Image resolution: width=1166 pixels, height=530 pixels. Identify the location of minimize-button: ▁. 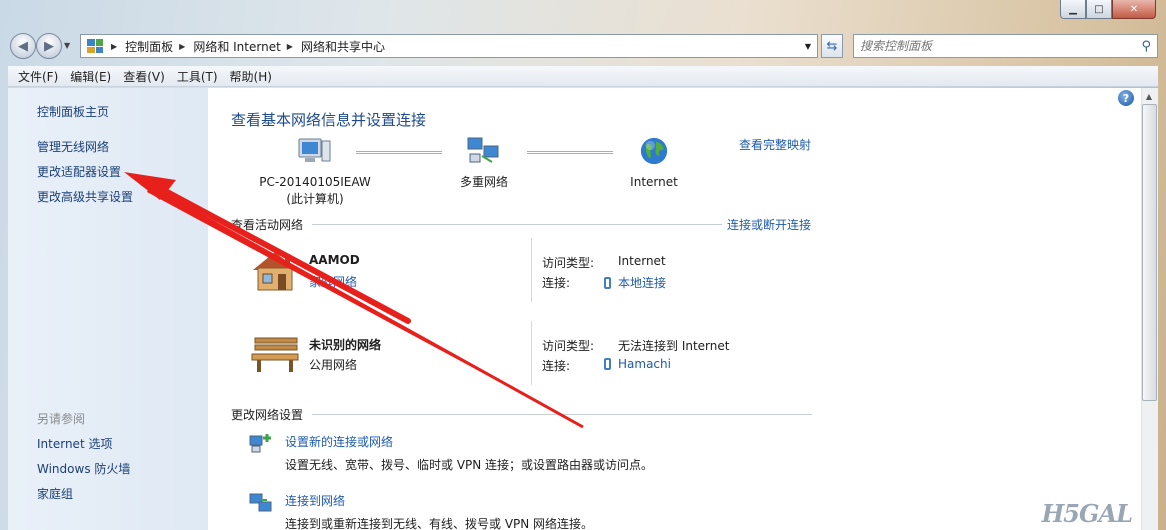
(1073, 9).